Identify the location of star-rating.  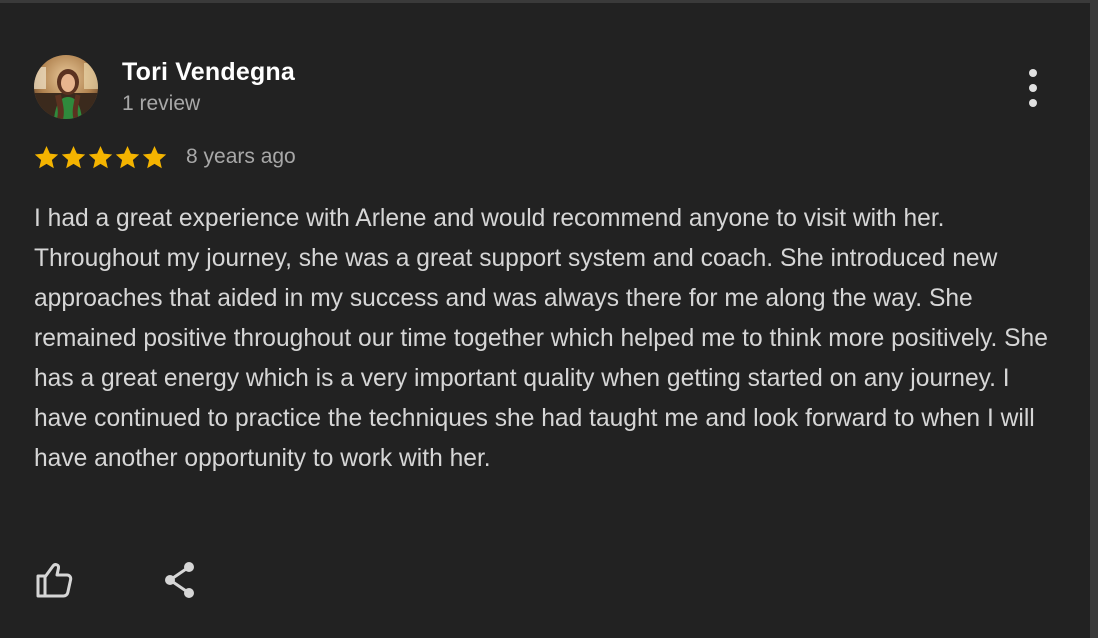
(100, 158).